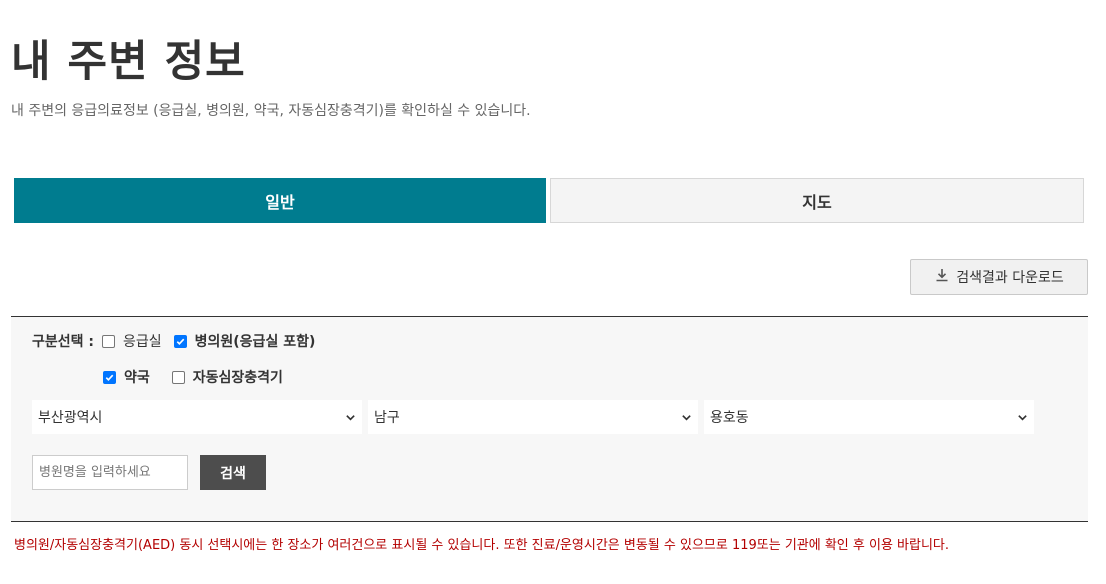 Image resolution: width=1106 pixels, height=584 pixels. What do you see at coordinates (197, 417) in the screenshot?
I see `city-select: 부산광역시` at bounding box center [197, 417].